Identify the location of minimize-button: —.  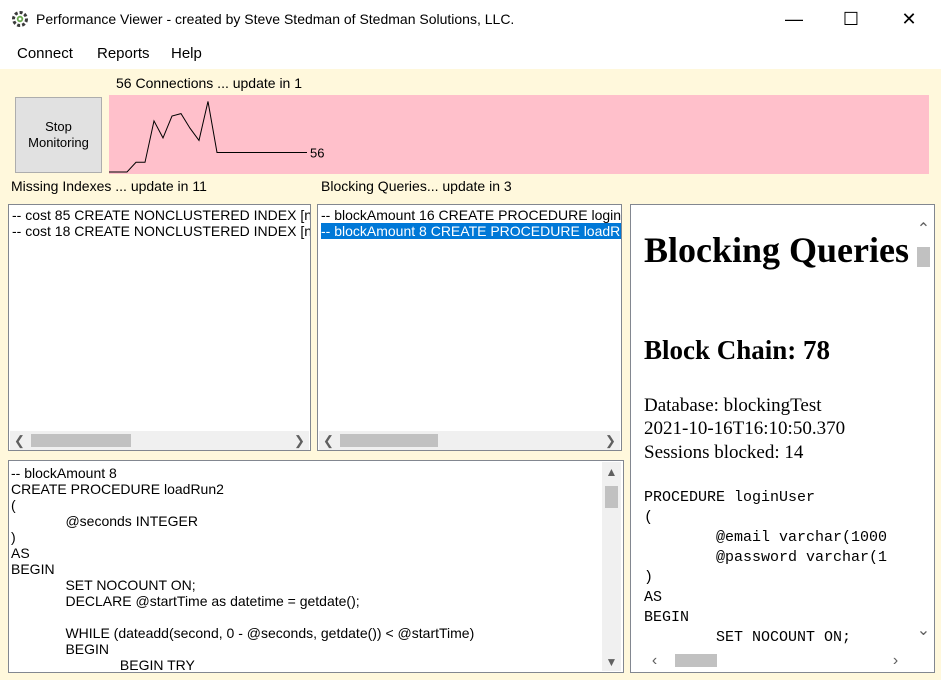
(794, 19).